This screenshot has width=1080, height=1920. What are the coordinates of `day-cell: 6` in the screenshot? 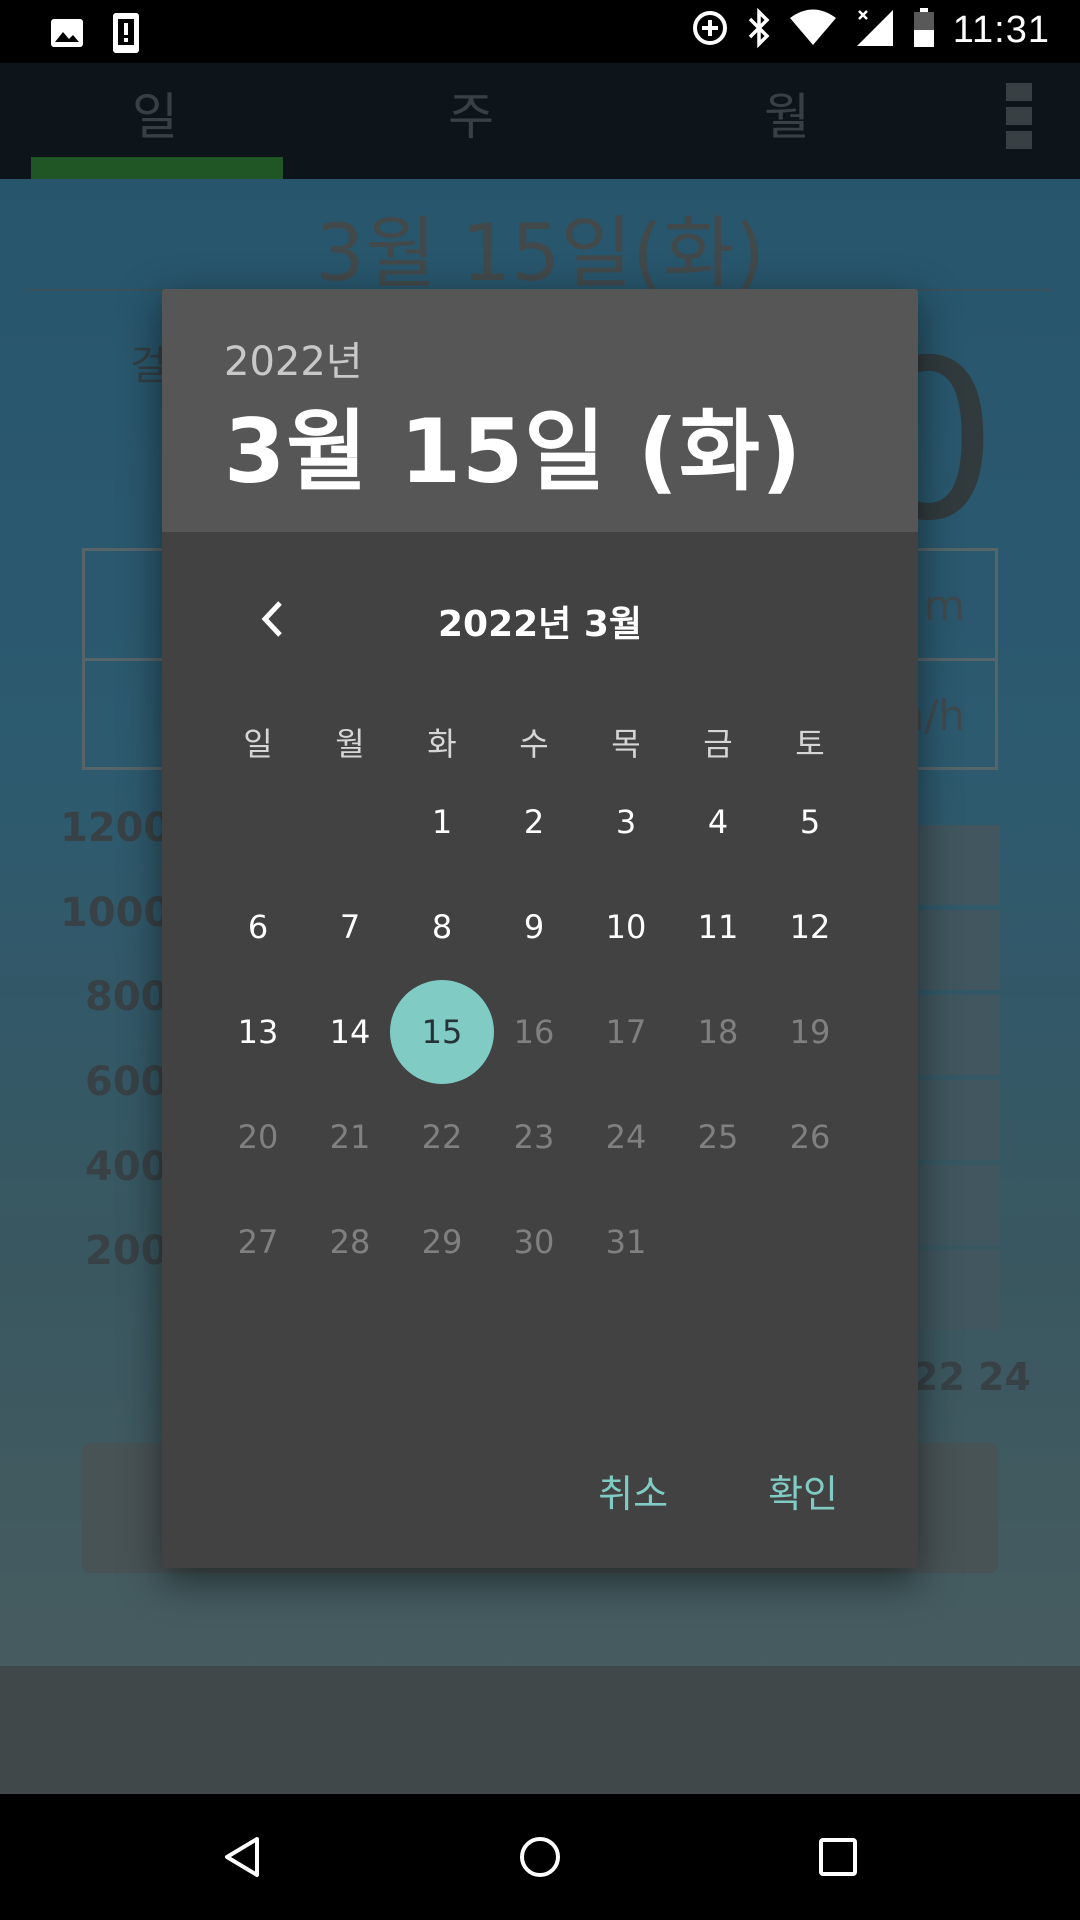 It's located at (258, 926).